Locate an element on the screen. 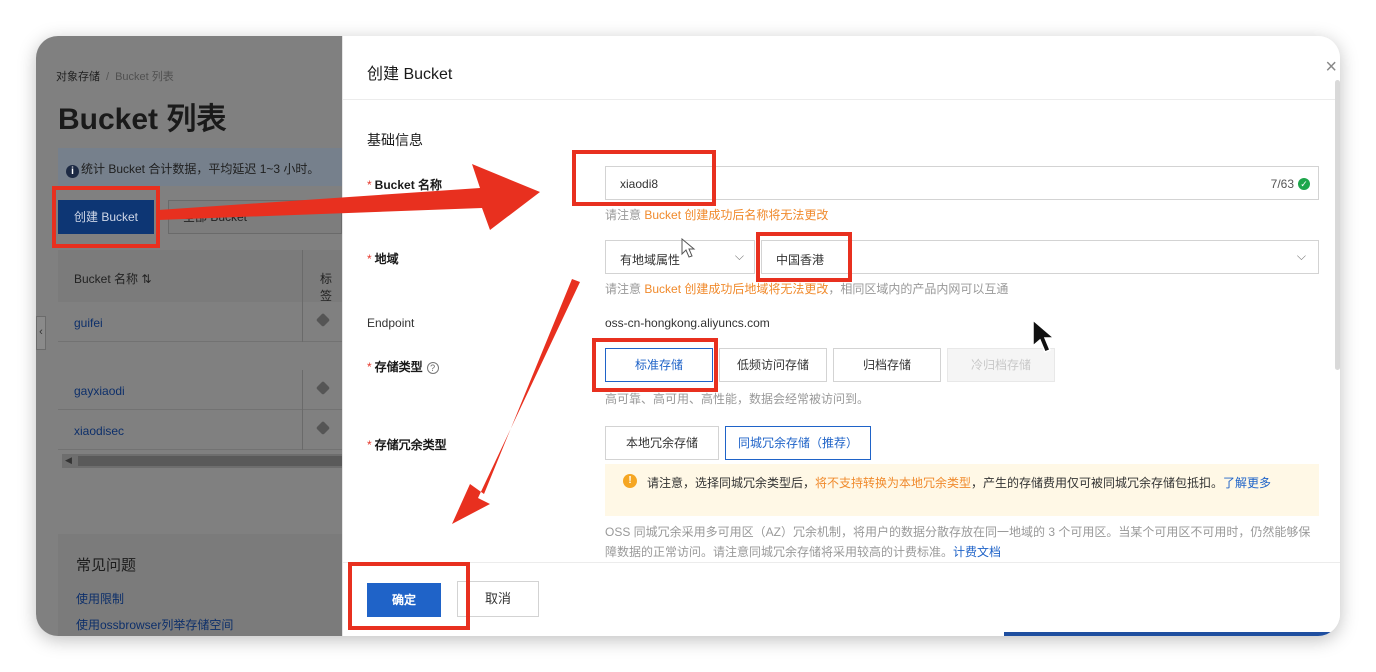 The height and width of the screenshot is (672, 1376). check-circle-icon: ✓ is located at coordinates (1304, 184).